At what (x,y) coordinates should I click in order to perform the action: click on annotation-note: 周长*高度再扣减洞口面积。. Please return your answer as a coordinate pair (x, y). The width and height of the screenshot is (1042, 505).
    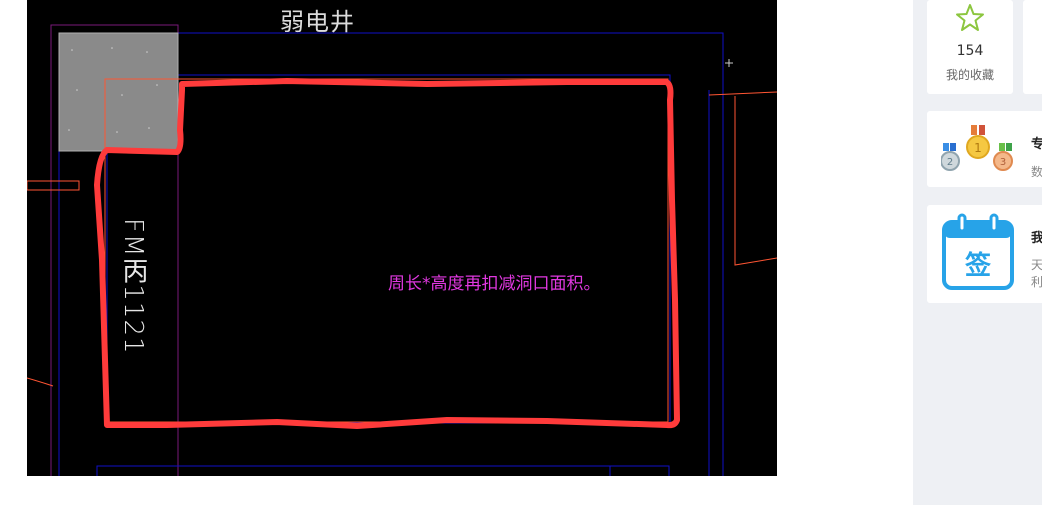
    Looking at the image, I should click on (494, 284).